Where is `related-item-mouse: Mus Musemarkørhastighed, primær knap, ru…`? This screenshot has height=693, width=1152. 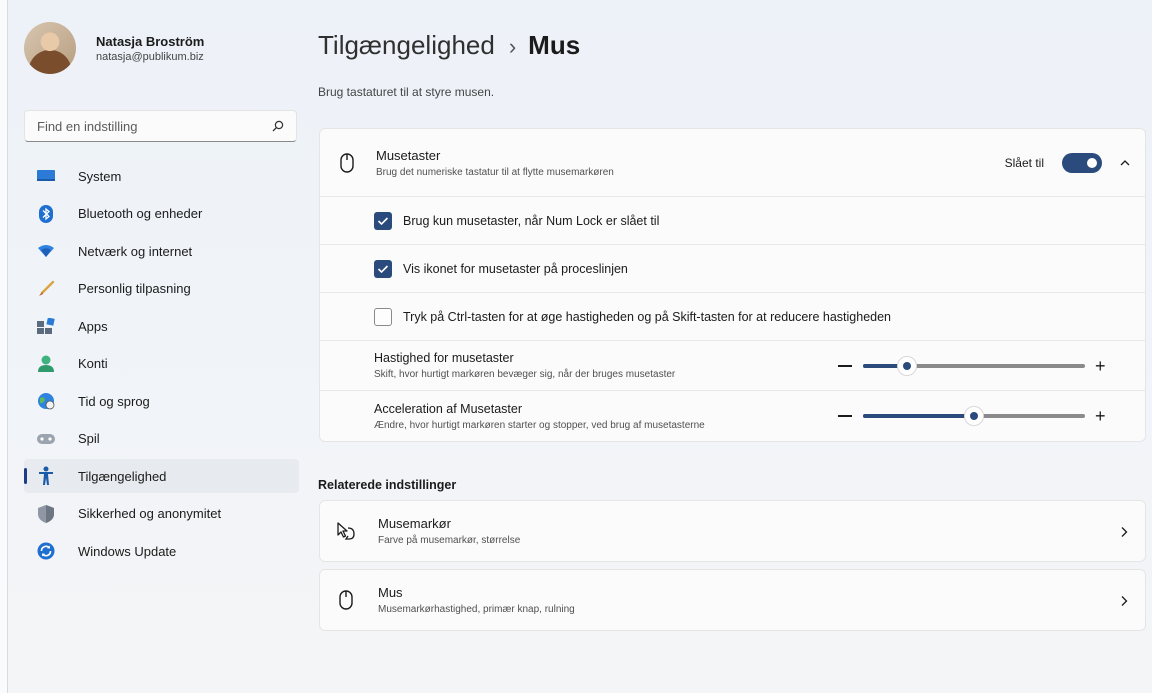 related-item-mouse: Mus Musemarkørhastighed, primær knap, ru… is located at coordinates (732, 600).